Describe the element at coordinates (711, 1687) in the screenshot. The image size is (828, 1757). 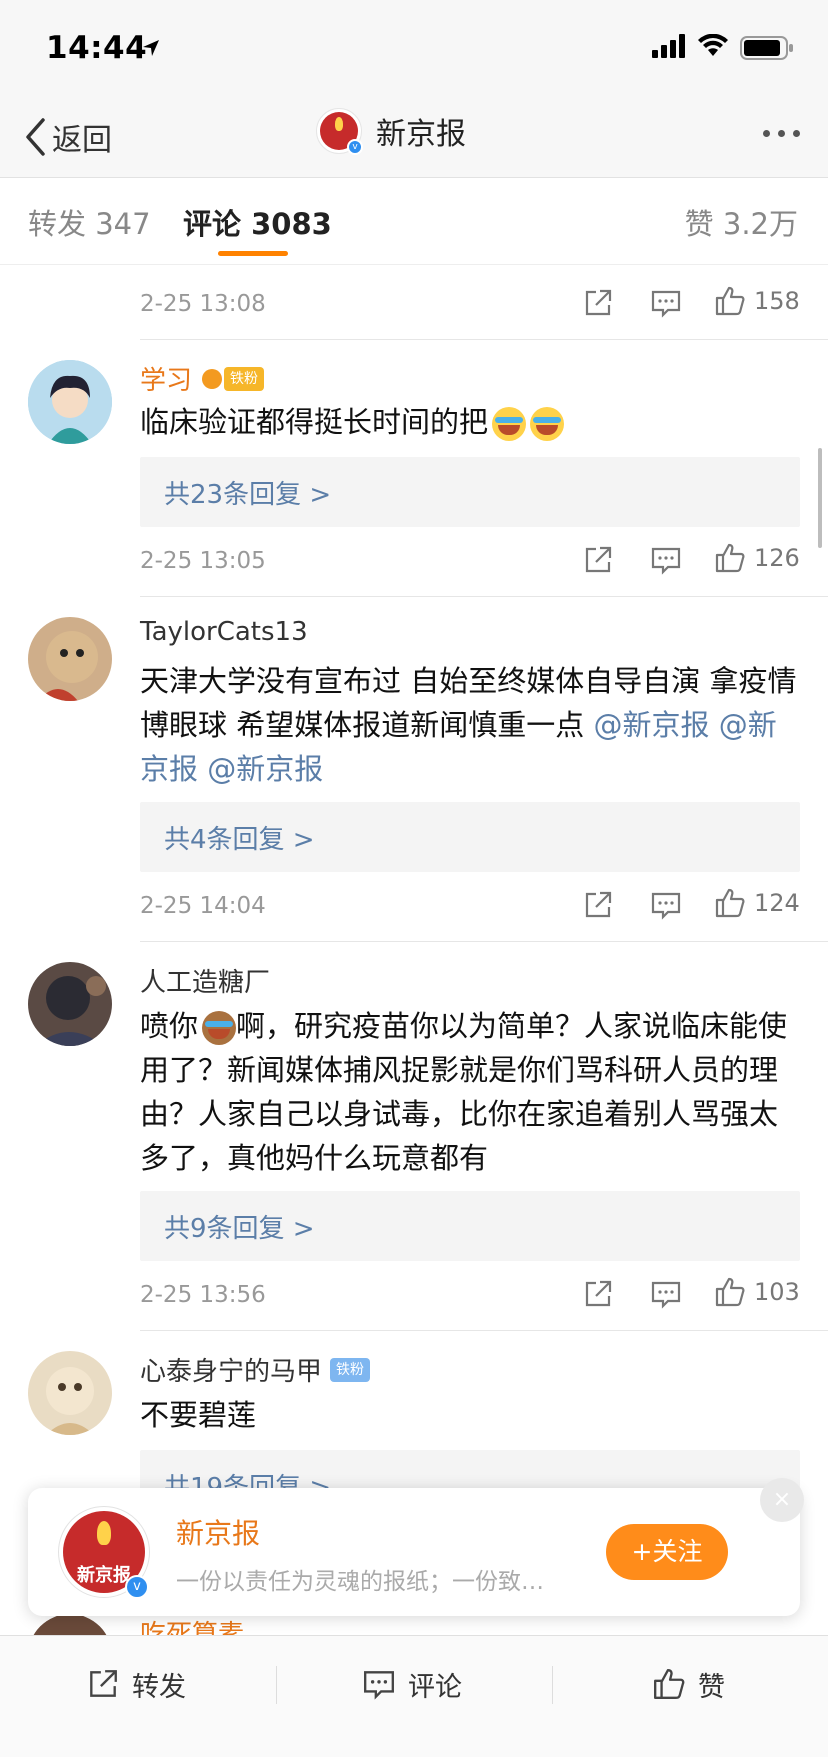
I see `like-label: 赞` at that location.